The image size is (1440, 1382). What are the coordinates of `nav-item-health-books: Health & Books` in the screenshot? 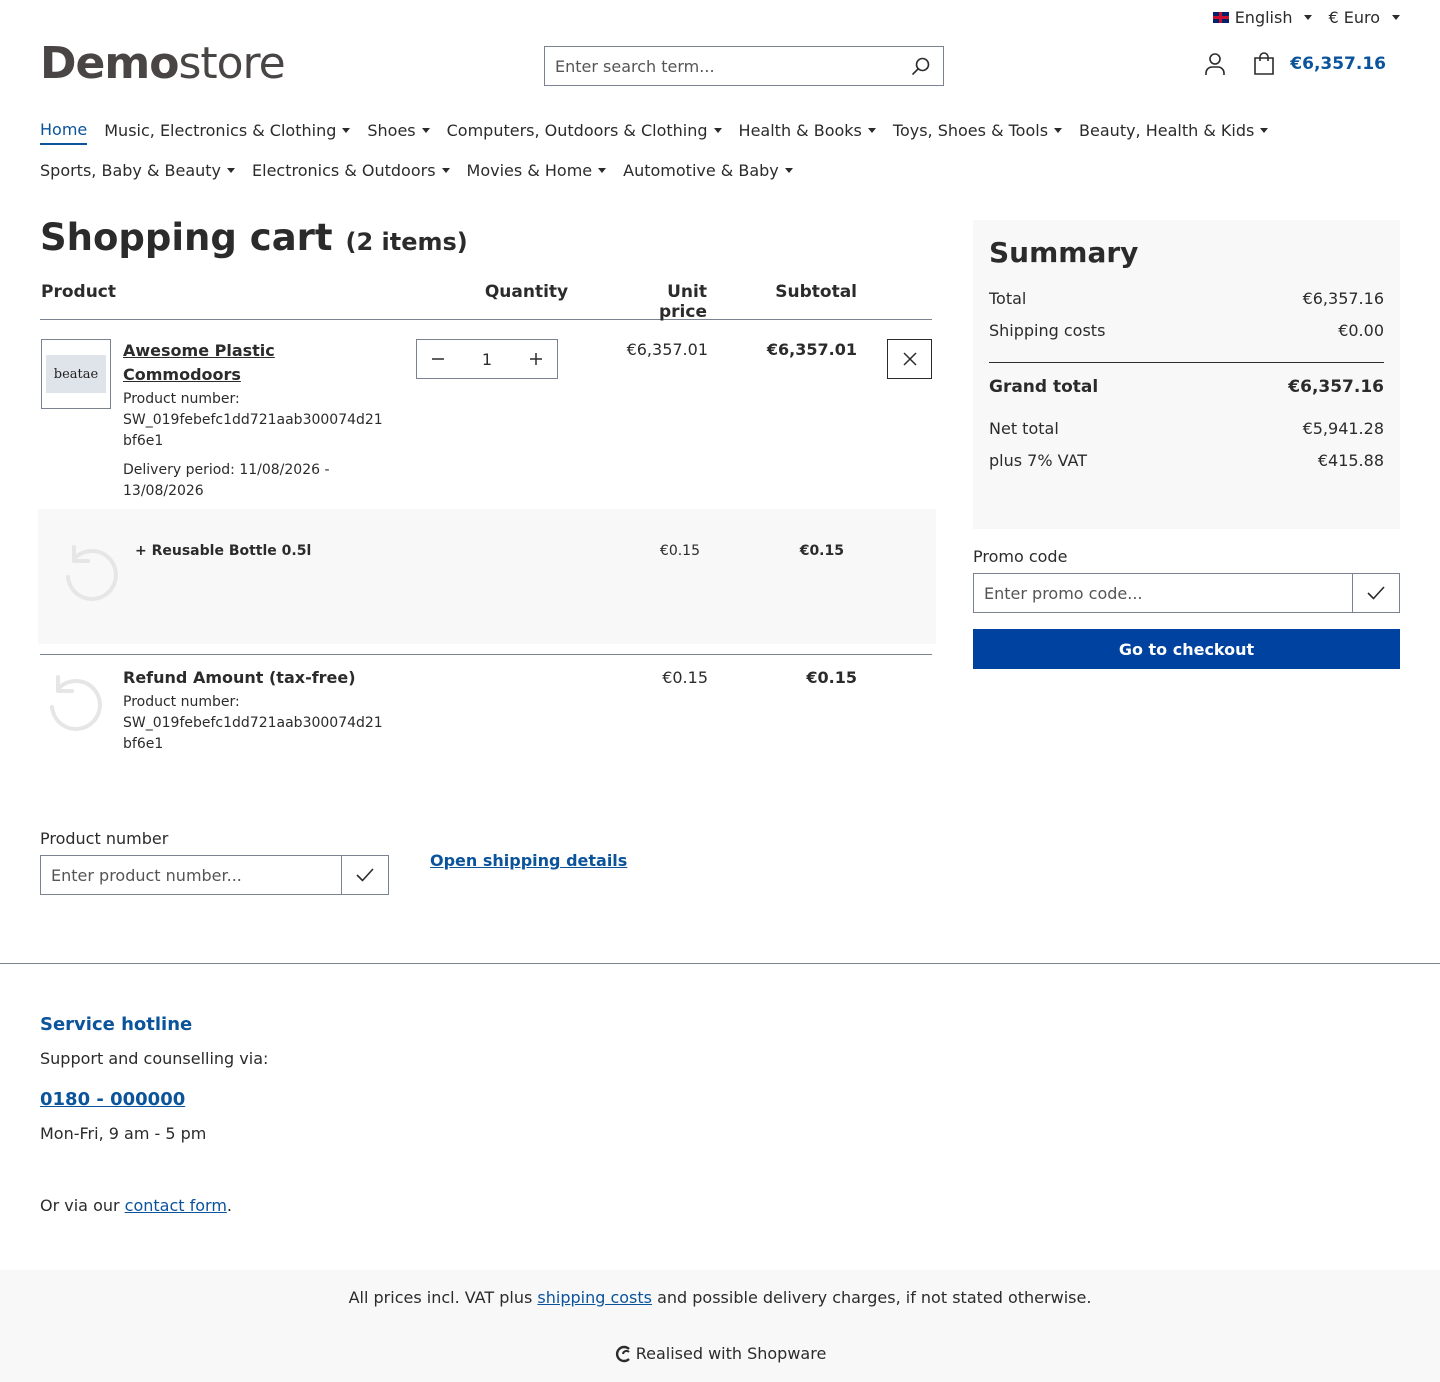 It's located at (807, 132).